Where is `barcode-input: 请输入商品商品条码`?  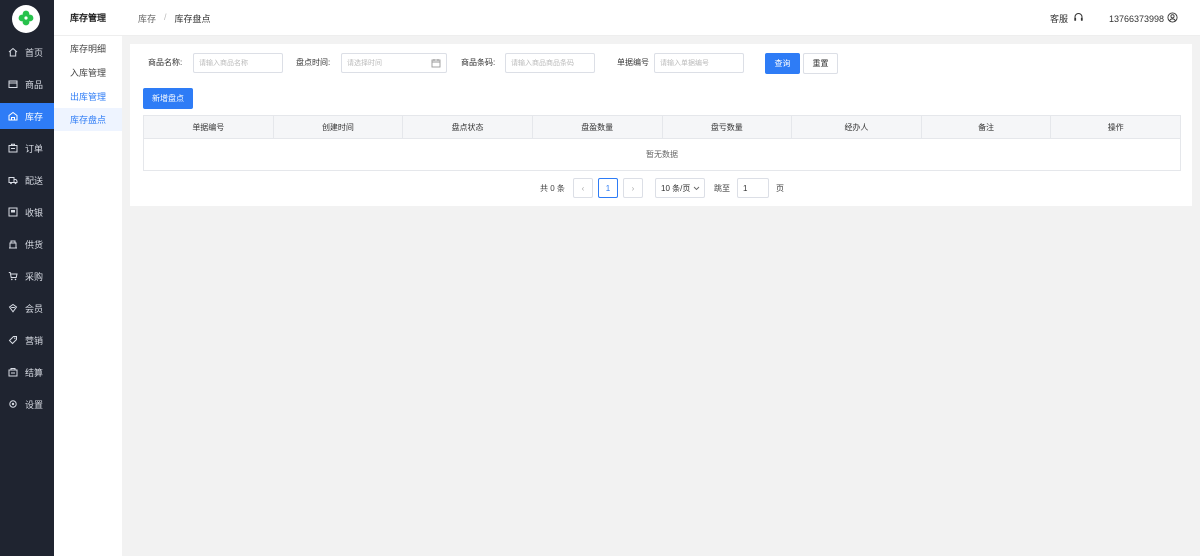
barcode-input: 请输入商品商品条码 is located at coordinates (550, 63).